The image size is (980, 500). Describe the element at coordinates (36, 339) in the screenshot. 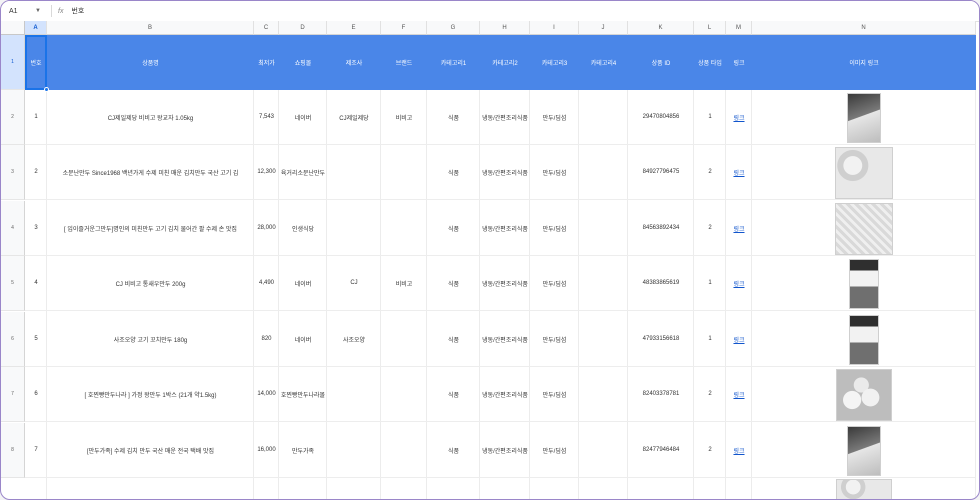

I see `table-cell: 5` at that location.